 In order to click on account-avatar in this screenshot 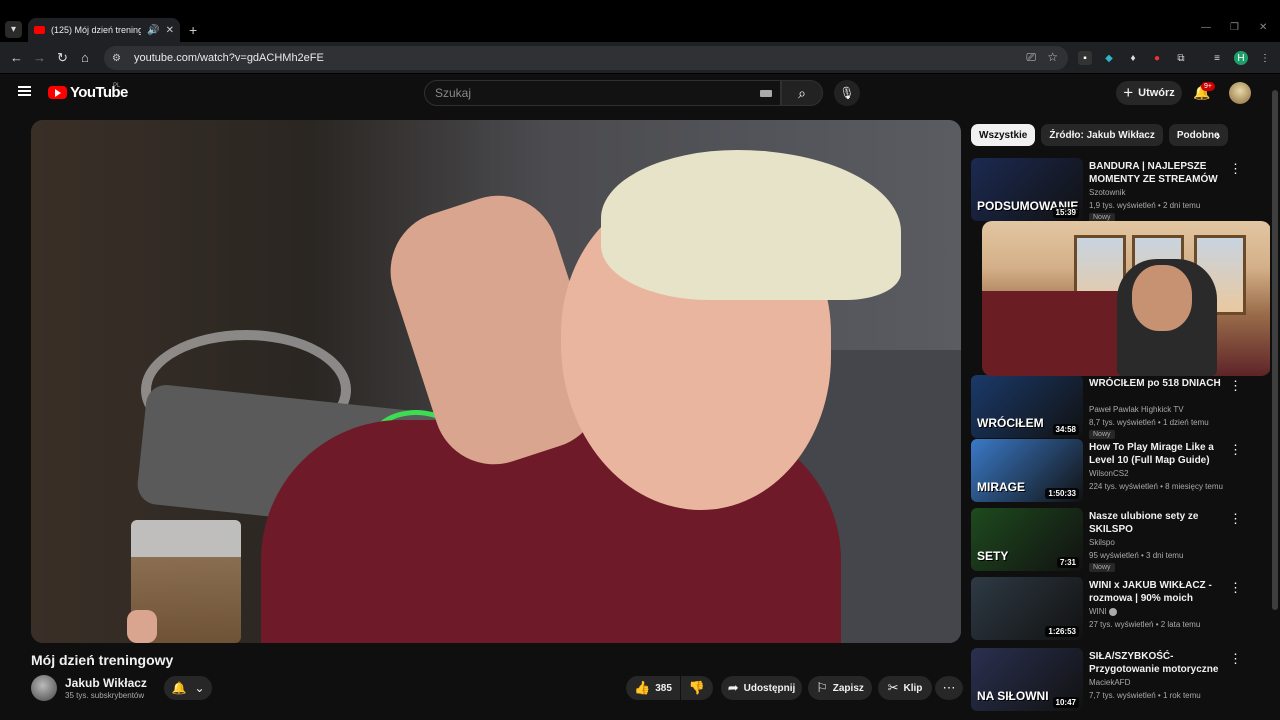, I will do `click(1240, 93)`.